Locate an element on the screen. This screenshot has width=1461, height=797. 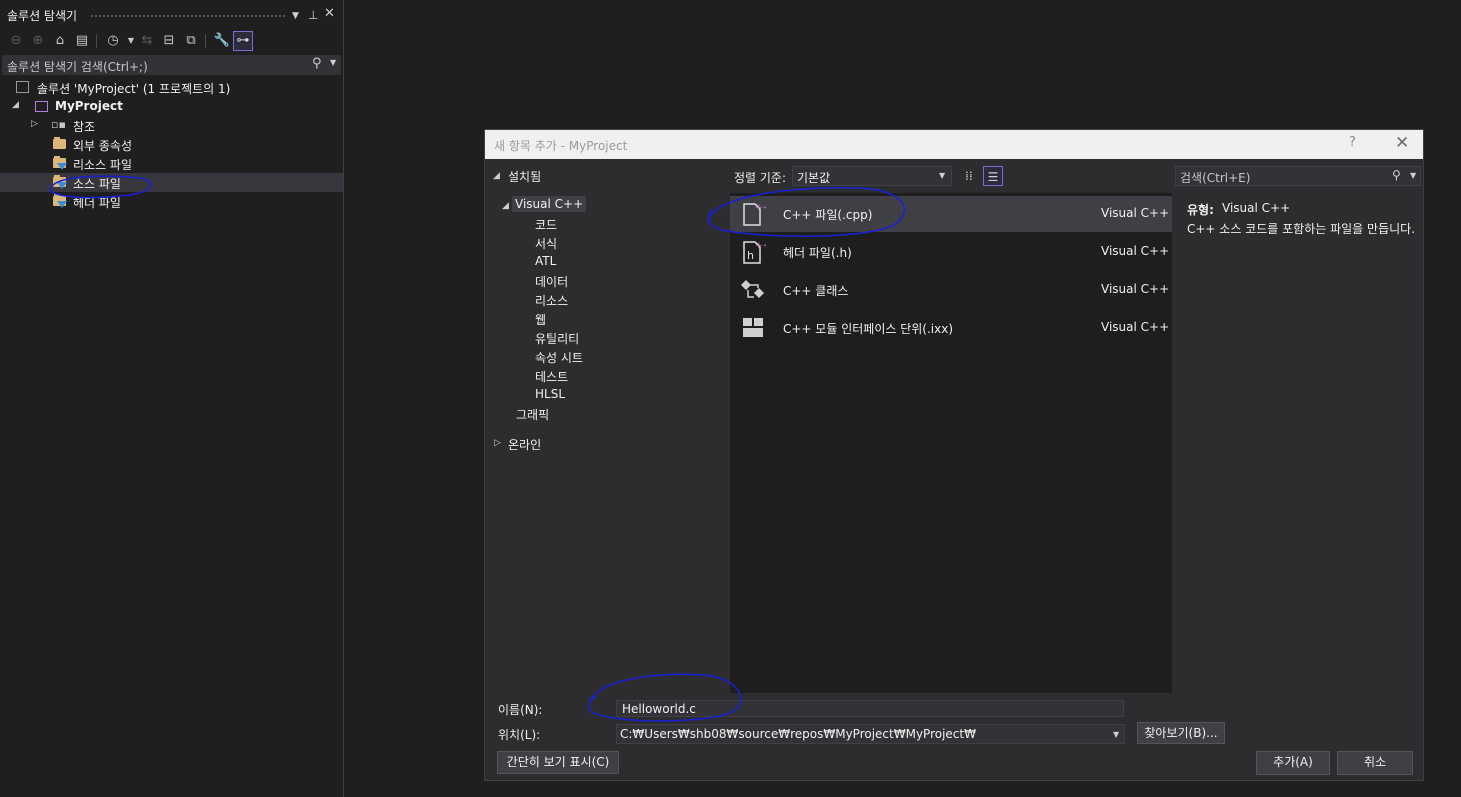
tree-item-label: ATL is located at coordinates (546, 261).